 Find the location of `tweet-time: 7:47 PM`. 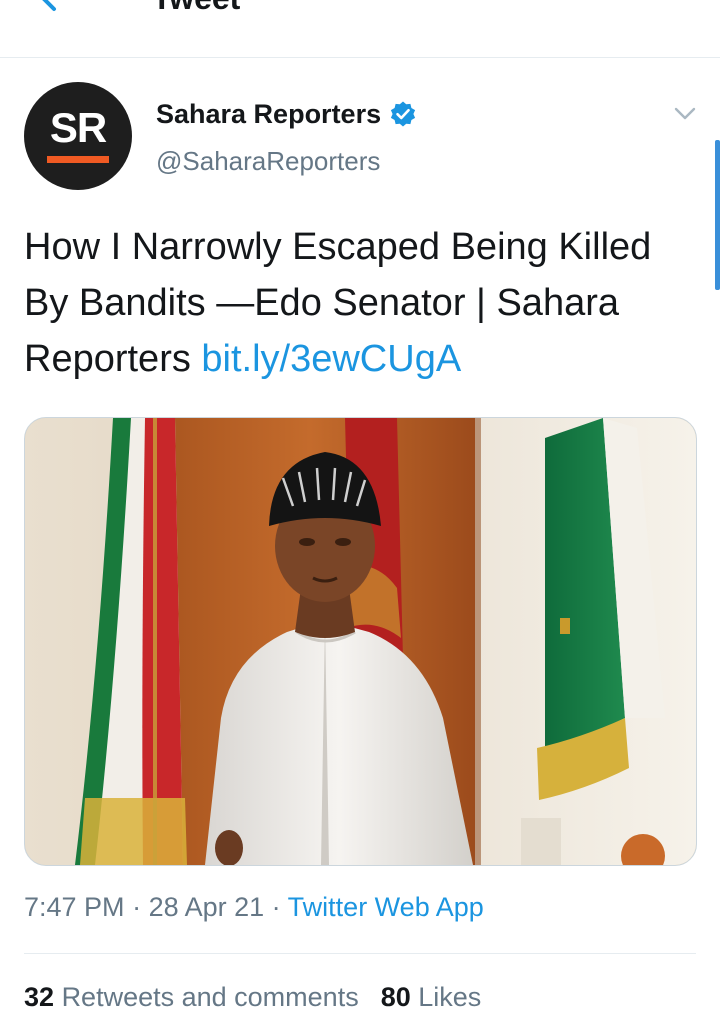

tweet-time: 7:47 PM is located at coordinates (74, 907).